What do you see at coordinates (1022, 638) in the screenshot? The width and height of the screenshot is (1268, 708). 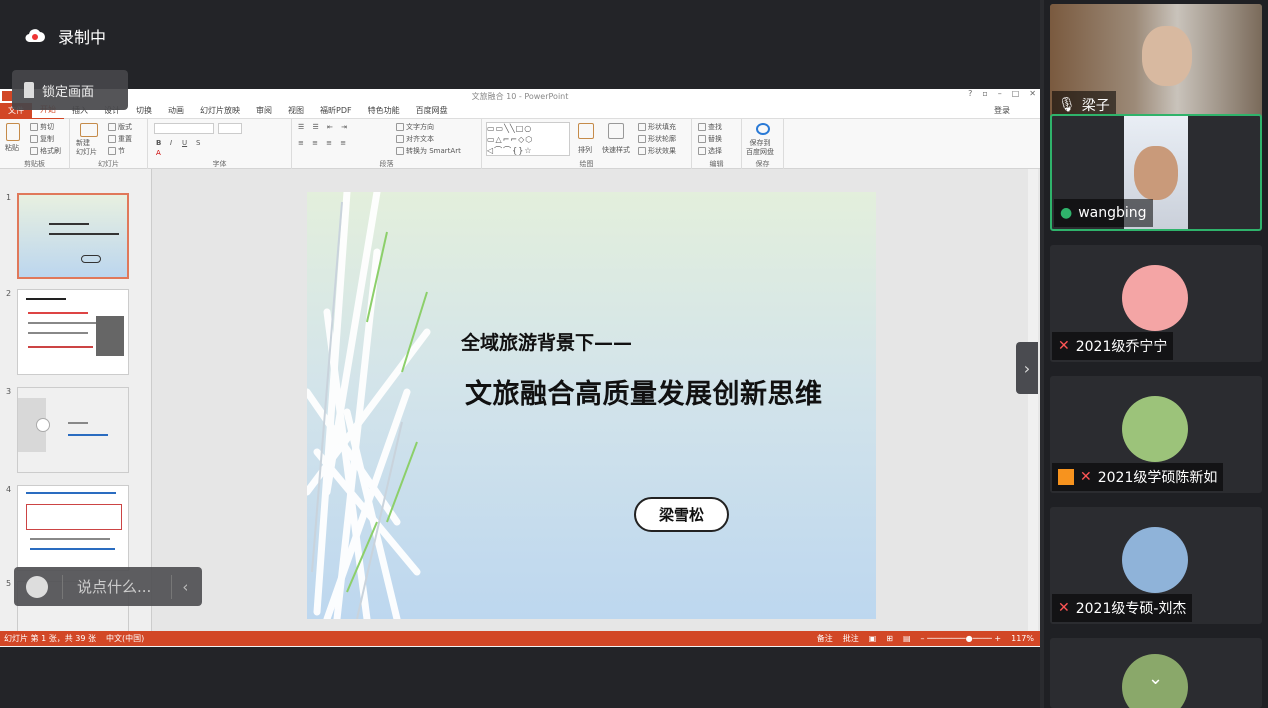 I see `zoom-level: 117%` at bounding box center [1022, 638].